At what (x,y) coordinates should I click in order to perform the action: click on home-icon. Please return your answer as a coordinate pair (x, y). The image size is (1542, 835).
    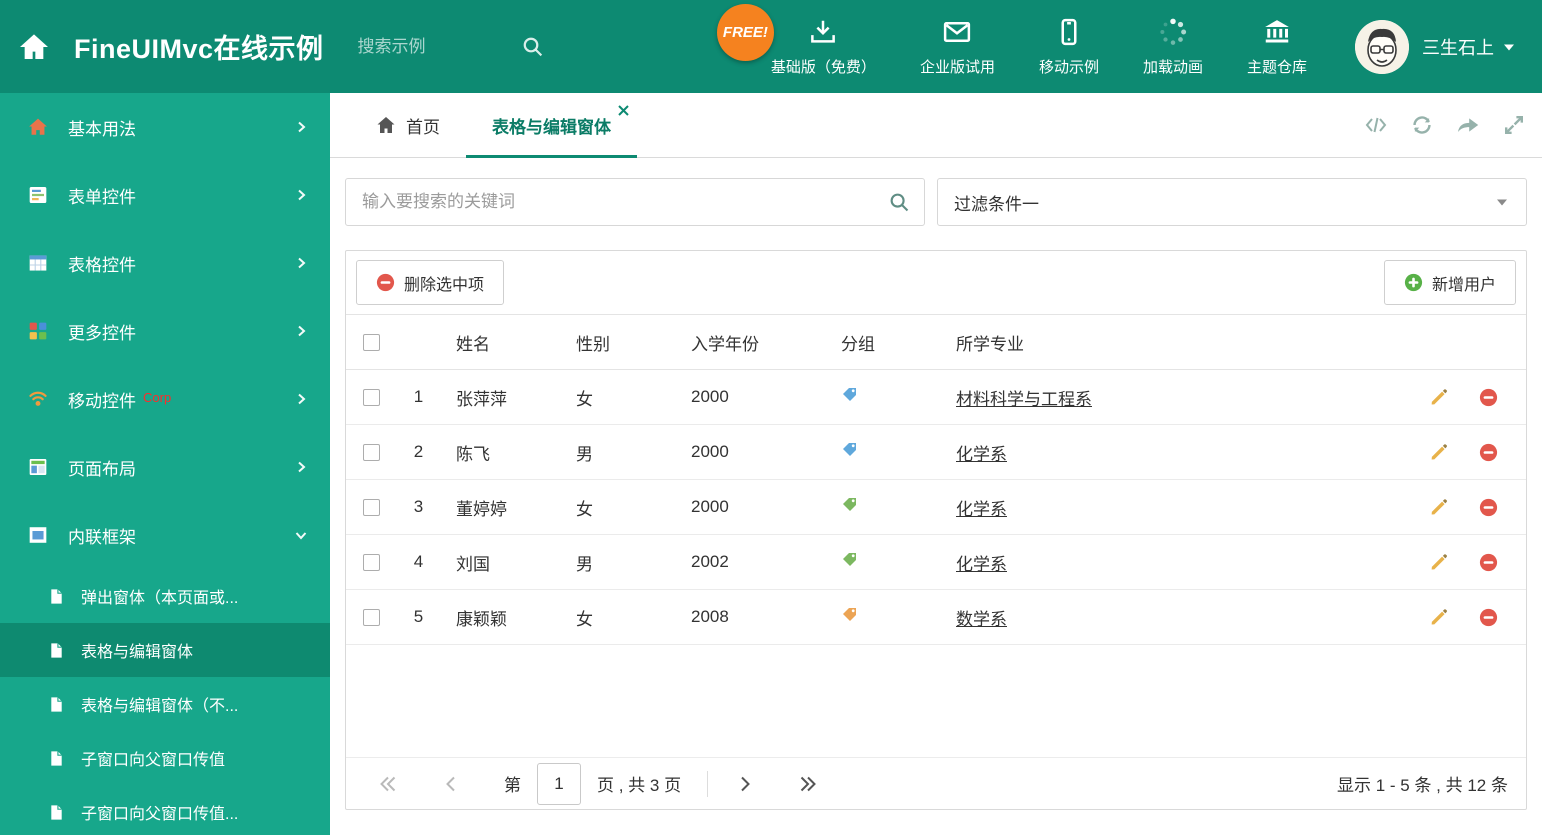
    Looking at the image, I should click on (34, 47).